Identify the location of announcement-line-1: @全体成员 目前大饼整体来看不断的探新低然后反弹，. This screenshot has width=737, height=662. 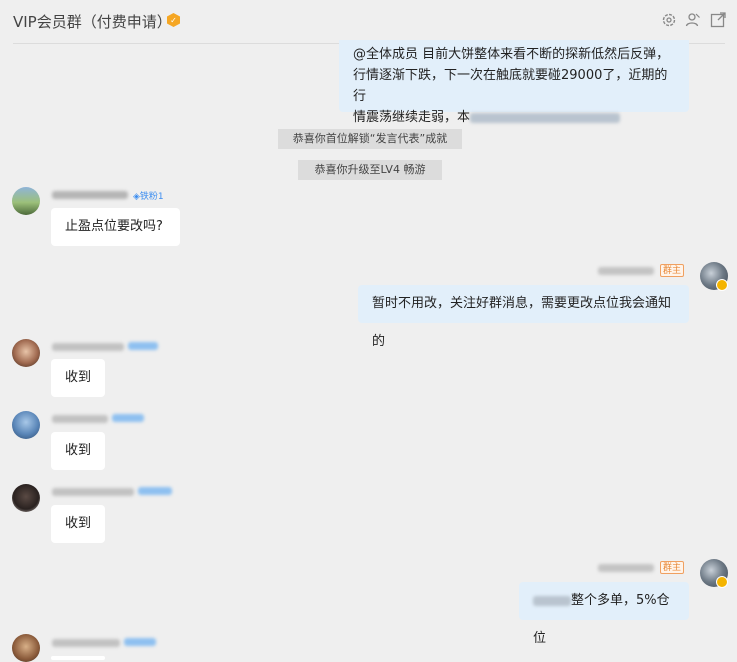
(511, 54).